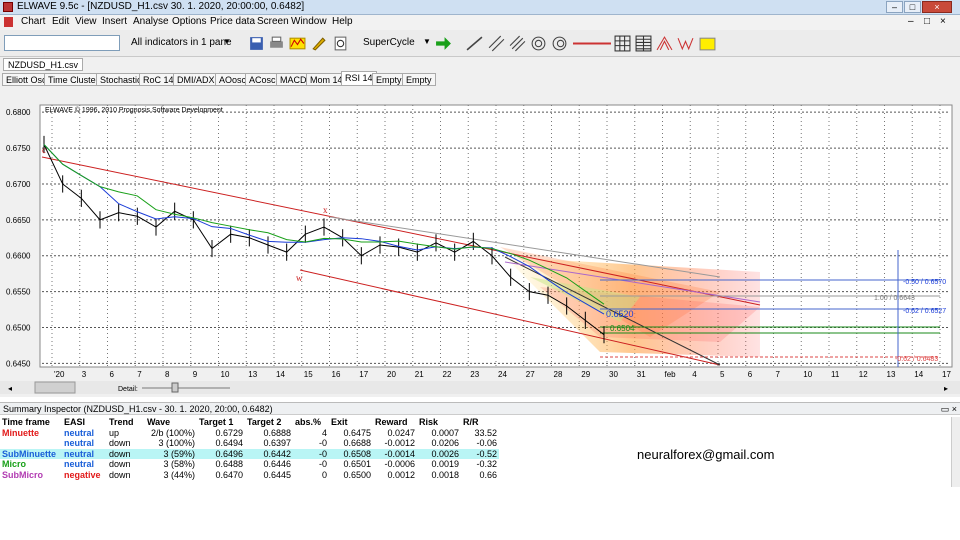 Image resolution: width=960 pixels, height=540 pixels. What do you see at coordinates (517, 43) in the screenshot?
I see `channel-icon` at bounding box center [517, 43].